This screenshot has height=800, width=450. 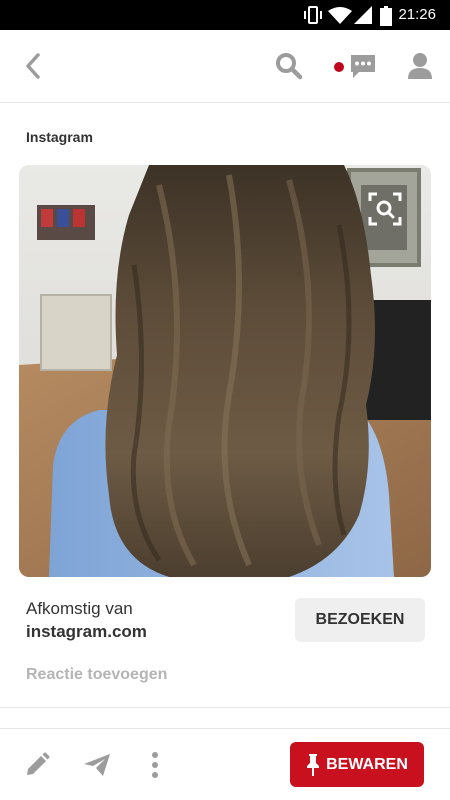 I want to click on save-button-label: BEWAREN, so click(x=367, y=764).